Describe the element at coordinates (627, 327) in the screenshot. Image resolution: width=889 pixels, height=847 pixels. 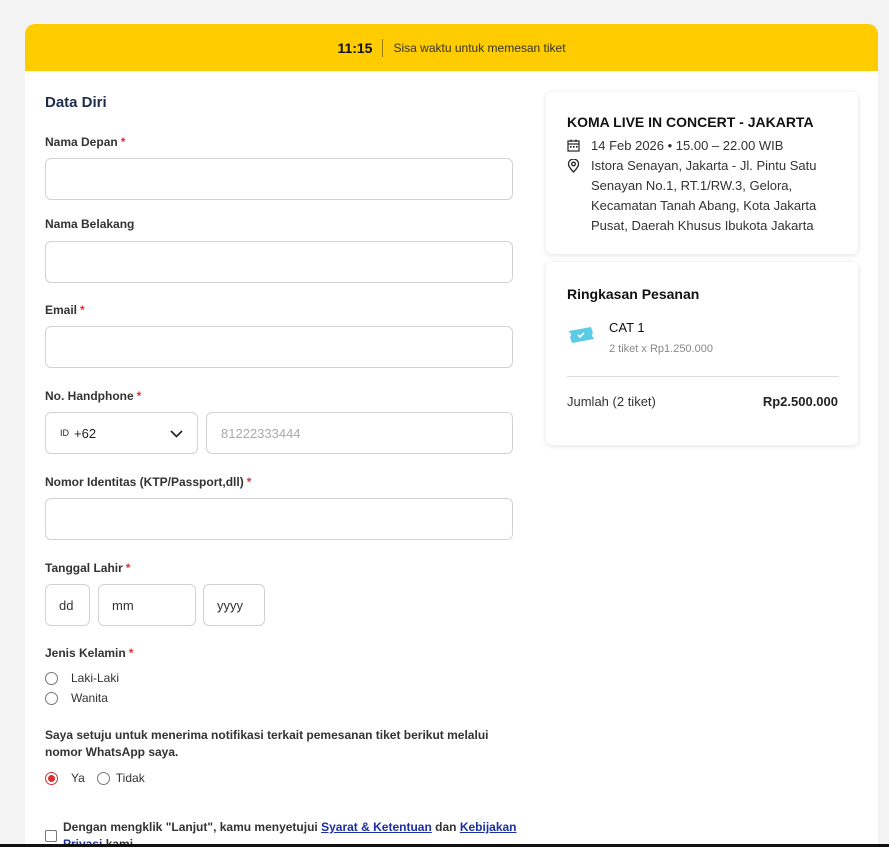
I see `ticket-category: CAT 1` at that location.